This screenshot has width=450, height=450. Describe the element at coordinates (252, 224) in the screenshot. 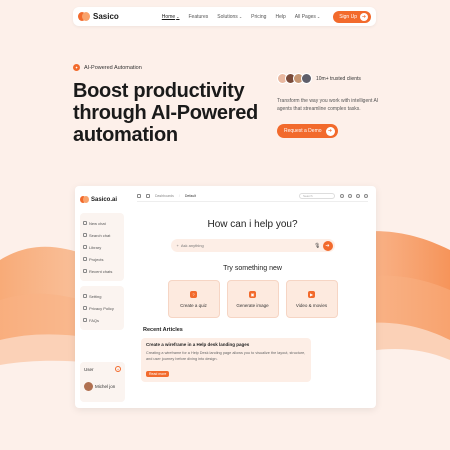

I see `main-heading: How can i help you?` at that location.